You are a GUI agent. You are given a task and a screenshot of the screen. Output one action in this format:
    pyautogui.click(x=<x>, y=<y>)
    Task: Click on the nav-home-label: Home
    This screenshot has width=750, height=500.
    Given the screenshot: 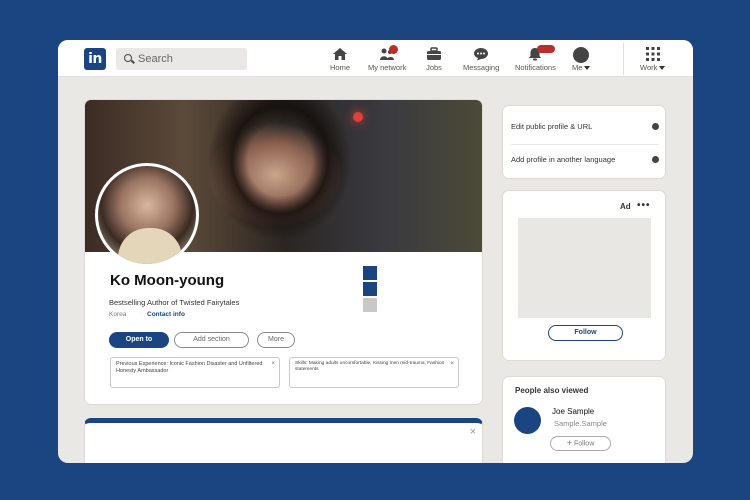 What is the action you would take?
    pyautogui.click(x=340, y=67)
    